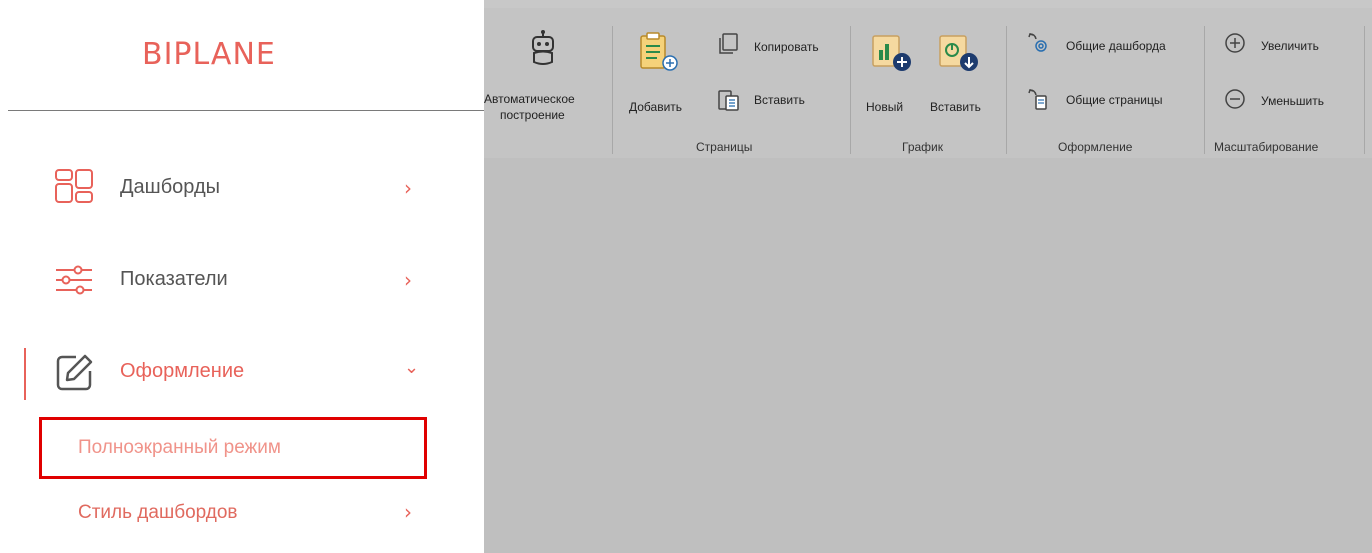  Describe the element at coordinates (174, 279) in the screenshot. I see `sidebar-item-label: Показатели` at that location.